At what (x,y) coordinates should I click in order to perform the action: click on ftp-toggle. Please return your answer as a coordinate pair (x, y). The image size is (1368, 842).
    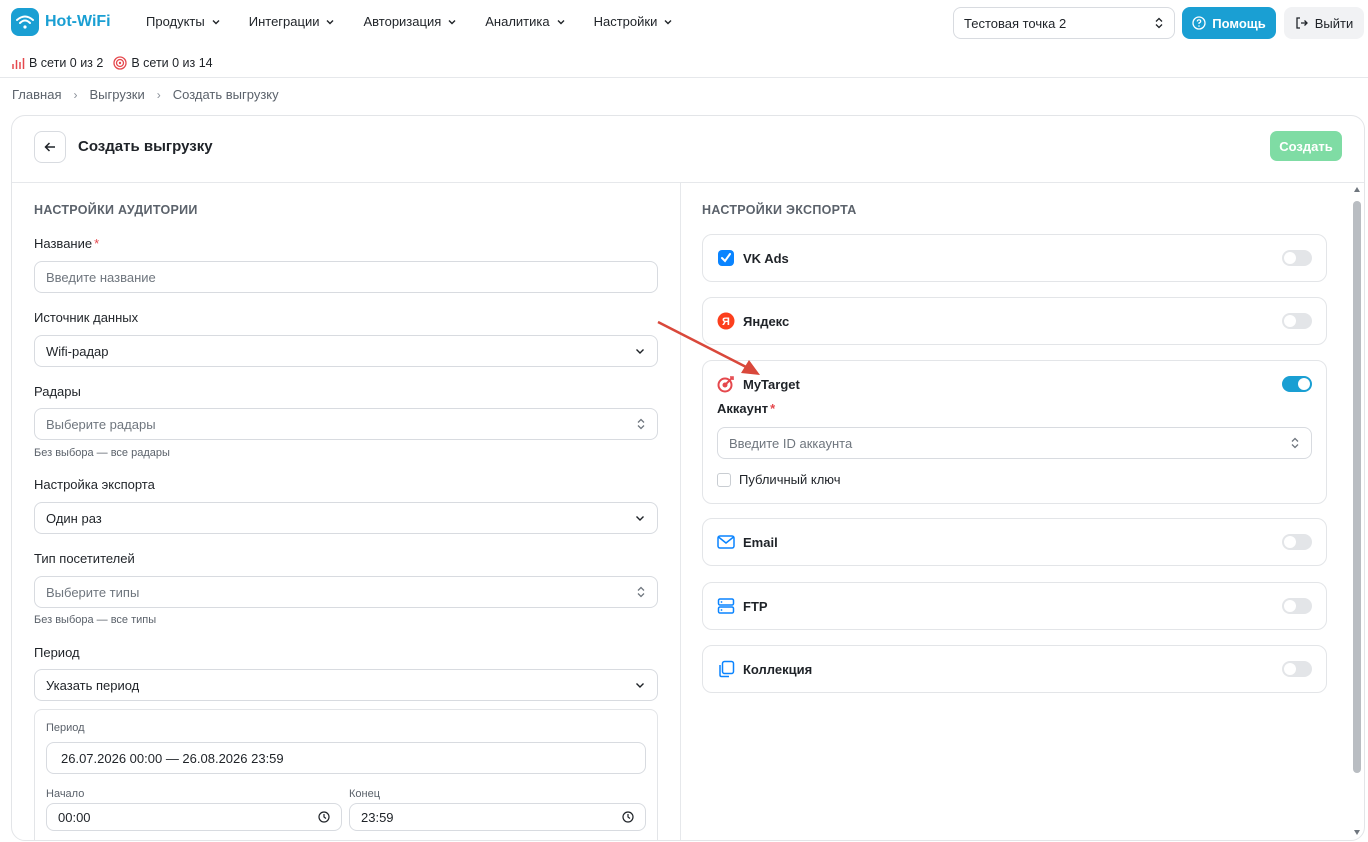
    Looking at the image, I should click on (1297, 606).